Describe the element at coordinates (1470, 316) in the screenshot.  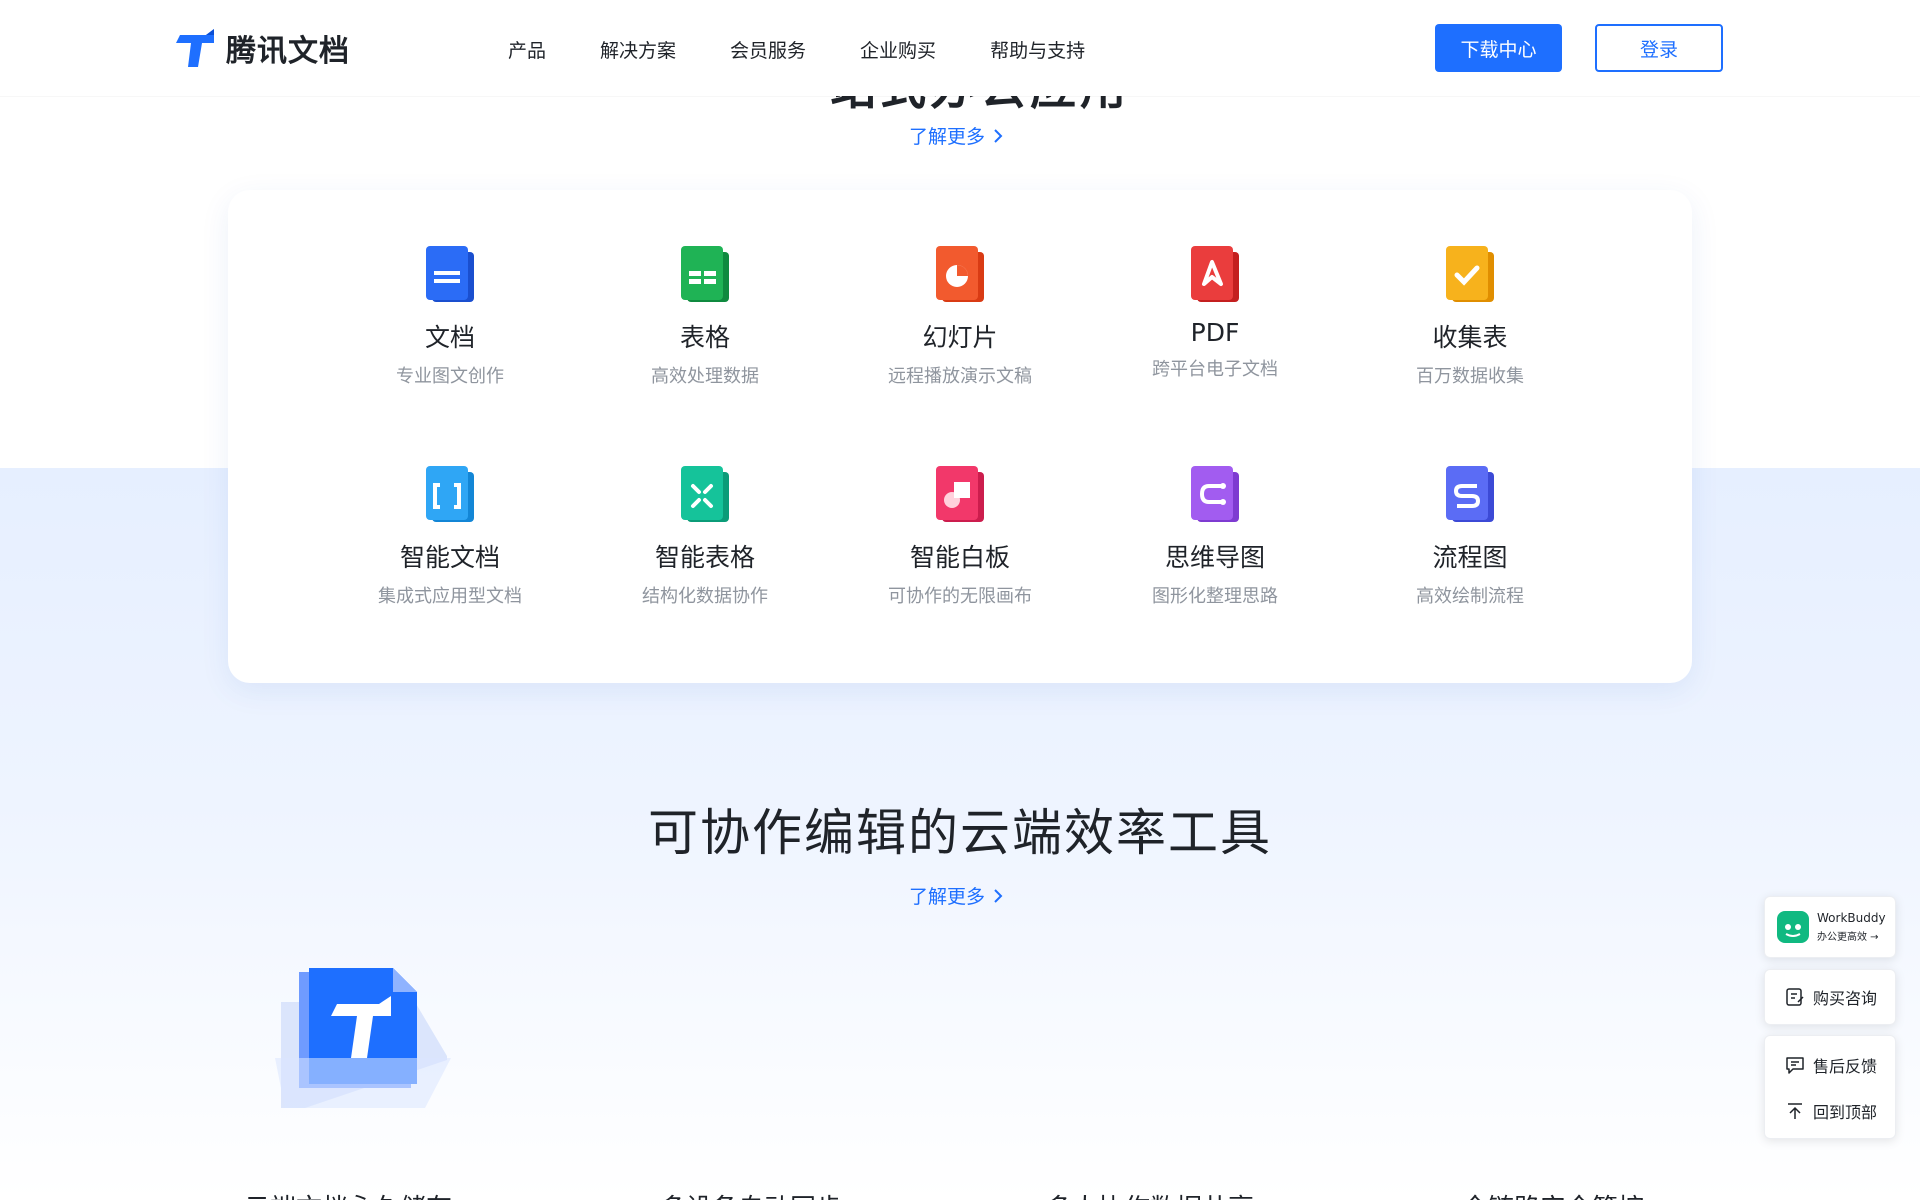
I see `product-form: 收集表 百万数据收集` at that location.